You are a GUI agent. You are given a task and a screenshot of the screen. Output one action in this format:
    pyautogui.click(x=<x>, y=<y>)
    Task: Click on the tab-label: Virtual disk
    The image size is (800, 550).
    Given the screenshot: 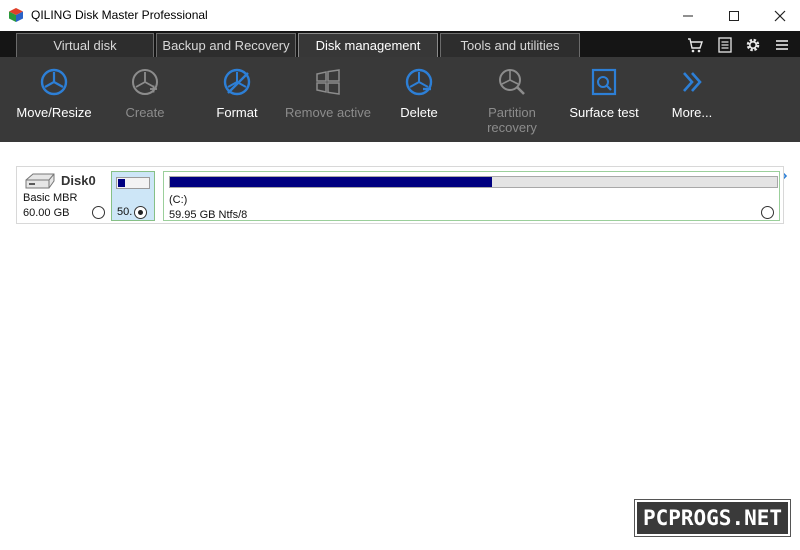 What is the action you would take?
    pyautogui.click(x=85, y=45)
    